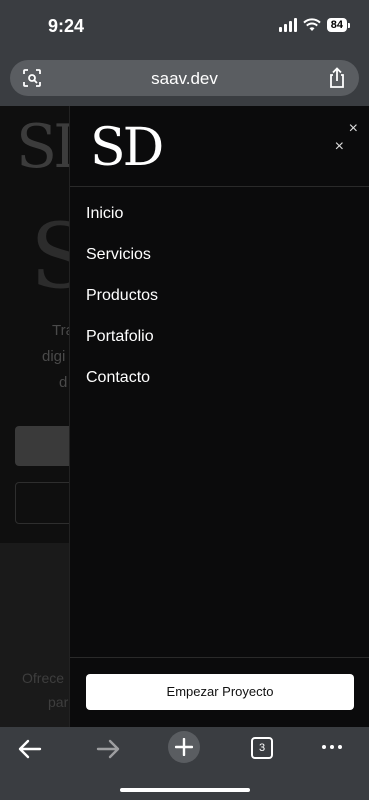 The width and height of the screenshot is (369, 800). What do you see at coordinates (108, 749) in the screenshot?
I see `arrow-right-icon` at bounding box center [108, 749].